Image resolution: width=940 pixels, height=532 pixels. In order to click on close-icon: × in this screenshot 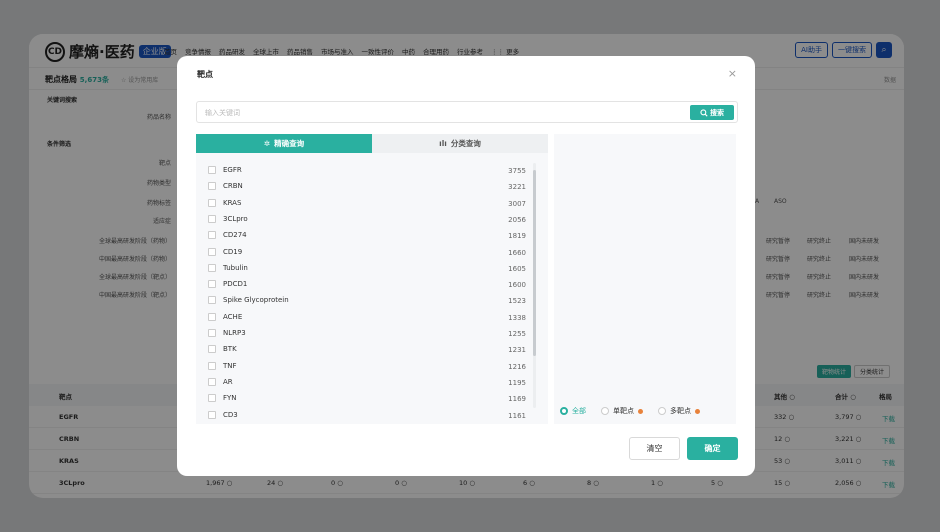, I will do `click(732, 73)`.